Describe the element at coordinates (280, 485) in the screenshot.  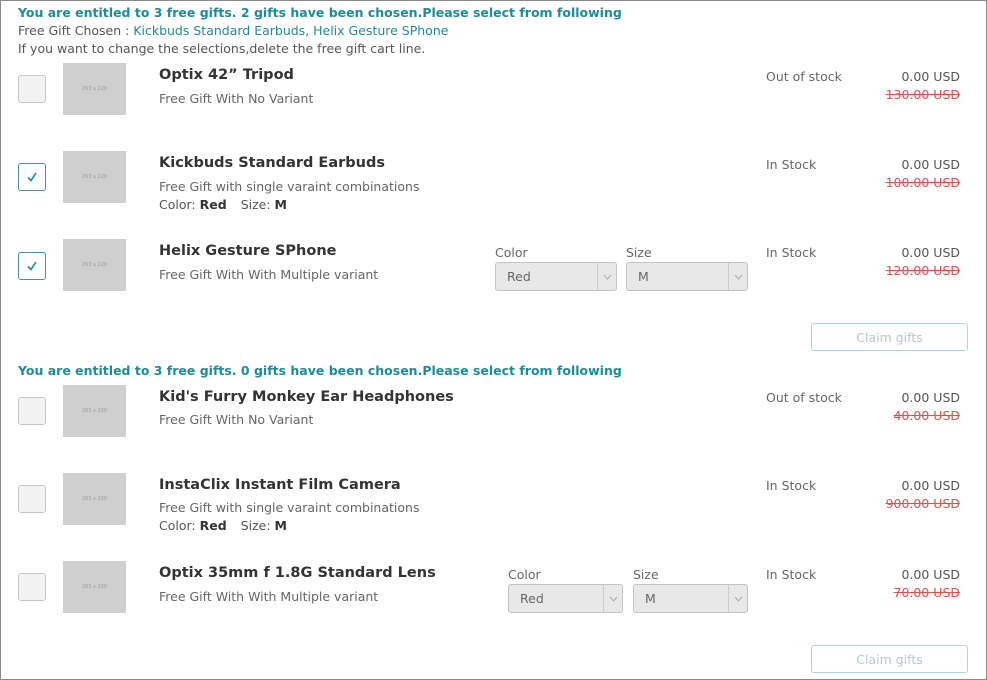
I see `product-name: InstaClix Instant Film Camera` at that location.